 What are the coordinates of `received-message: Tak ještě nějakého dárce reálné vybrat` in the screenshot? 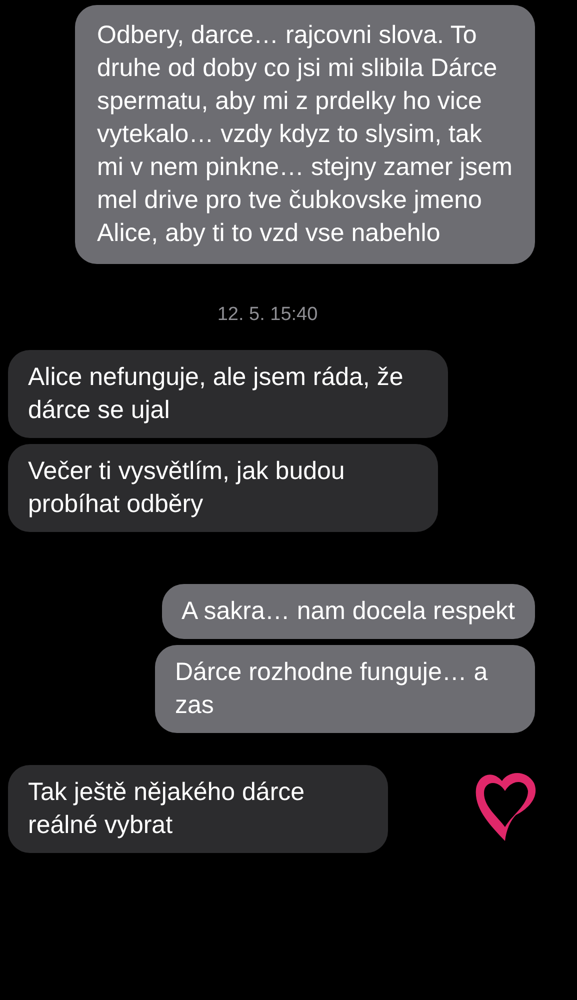 It's located at (198, 809).